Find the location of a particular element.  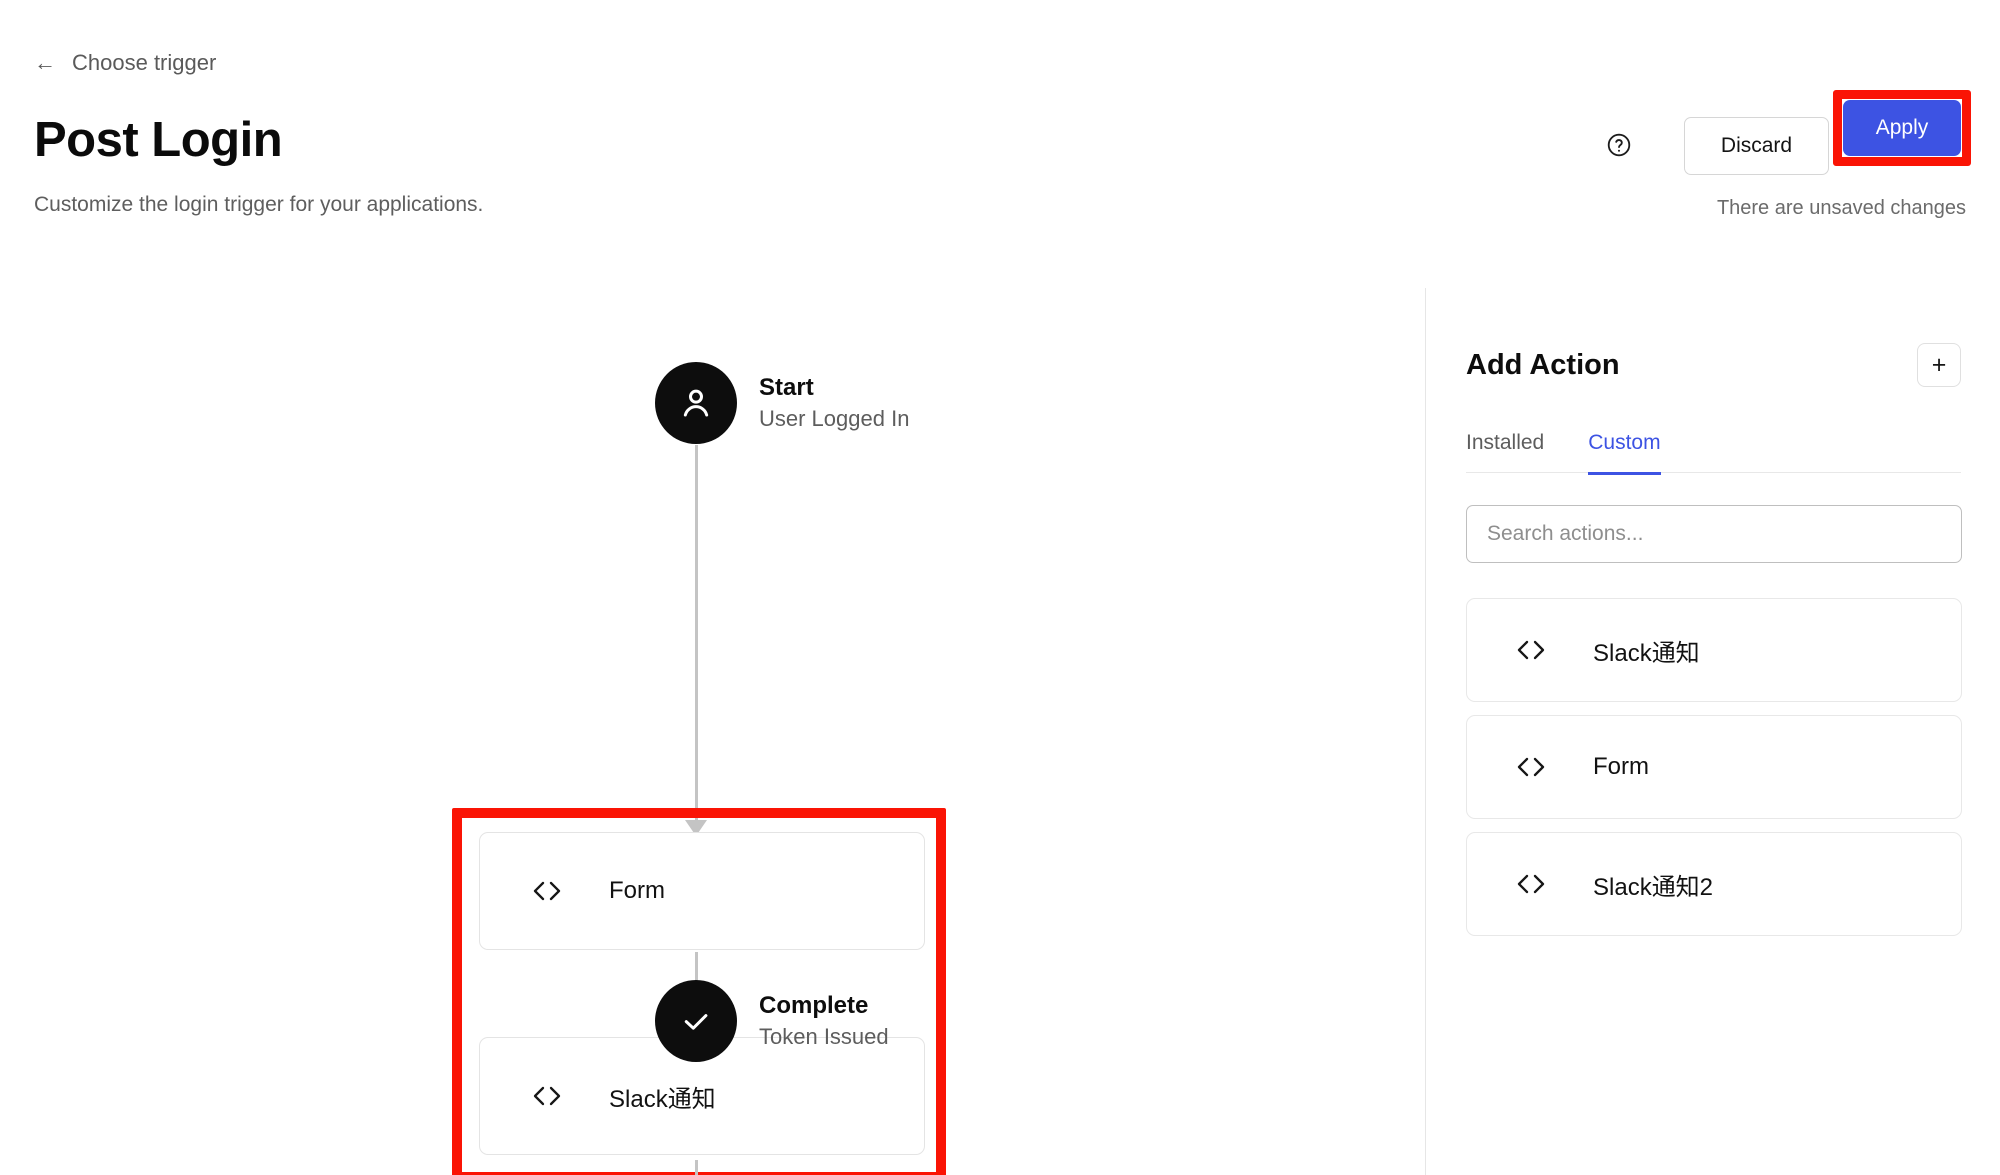

flow-card-label: Slack通知 is located at coordinates (662, 1099).